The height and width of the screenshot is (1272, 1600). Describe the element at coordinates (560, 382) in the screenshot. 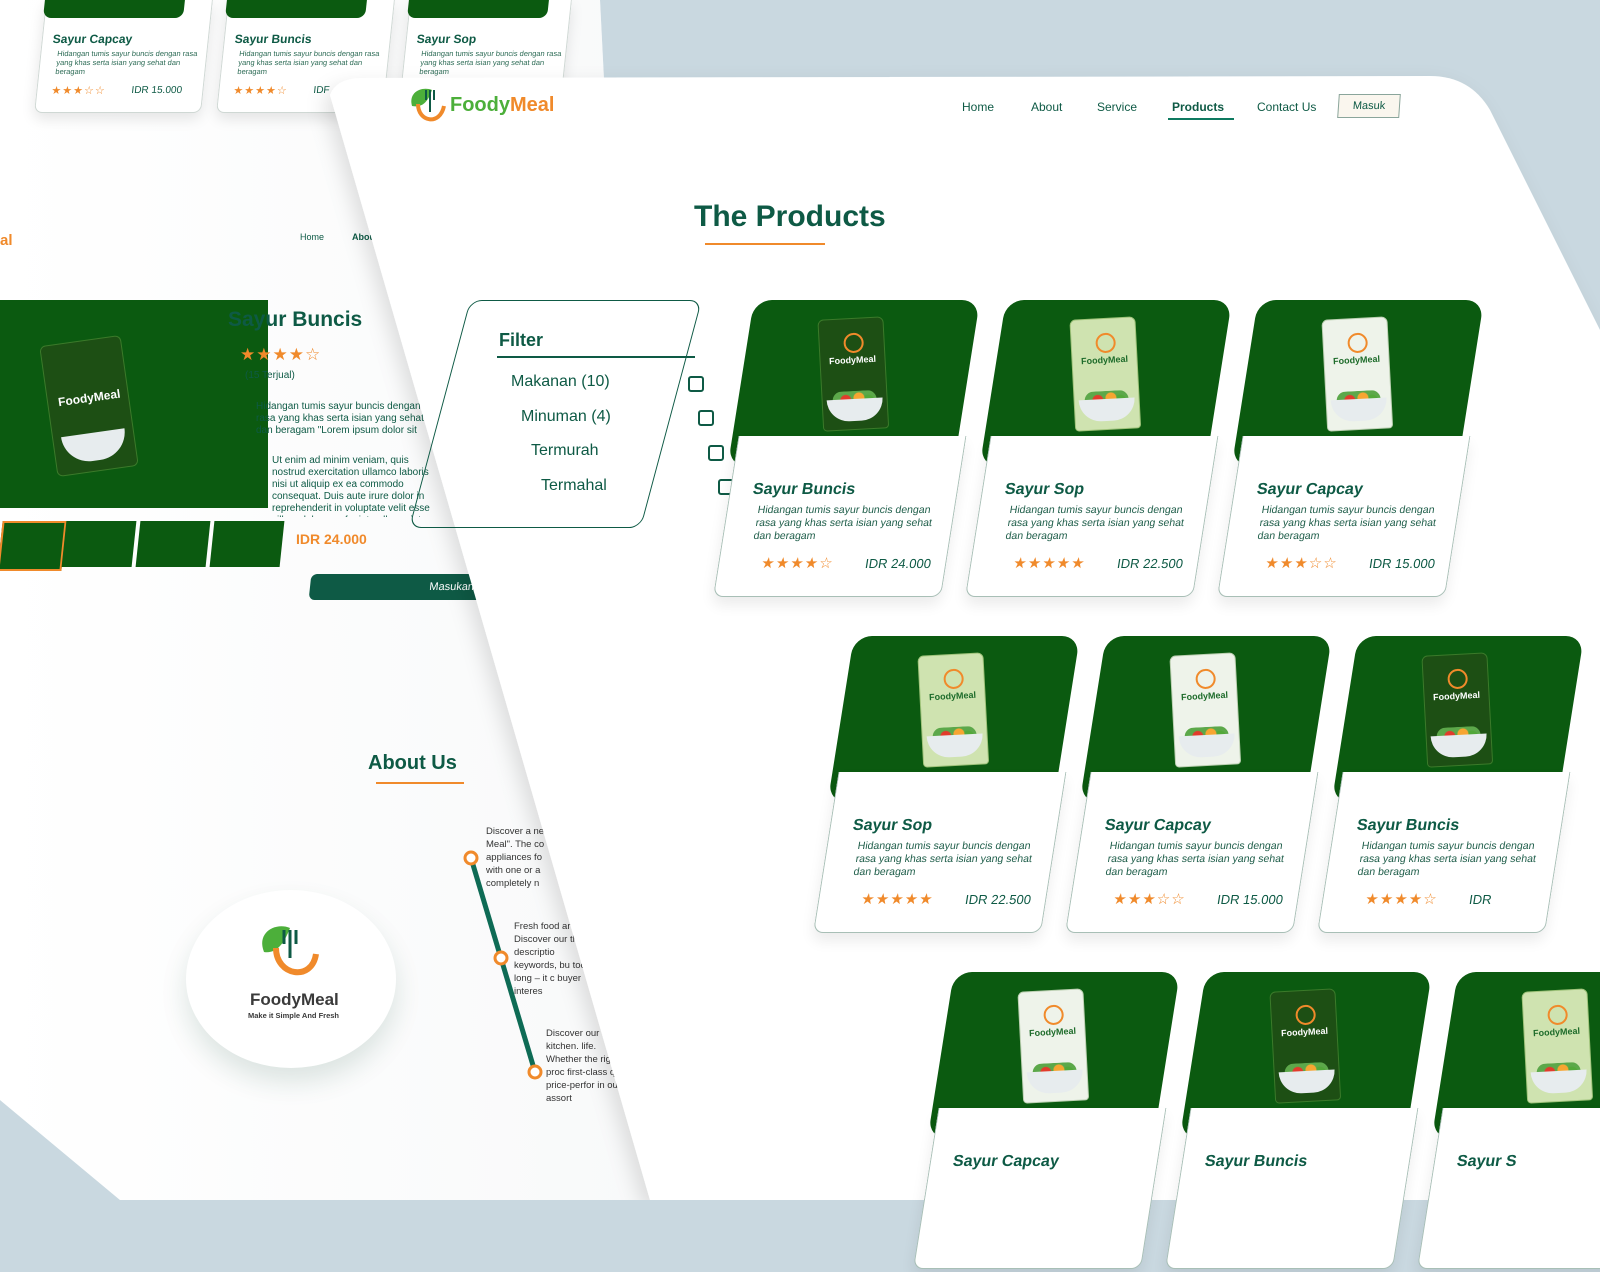

I see `filter-option-makanan: Makanan (10)` at that location.